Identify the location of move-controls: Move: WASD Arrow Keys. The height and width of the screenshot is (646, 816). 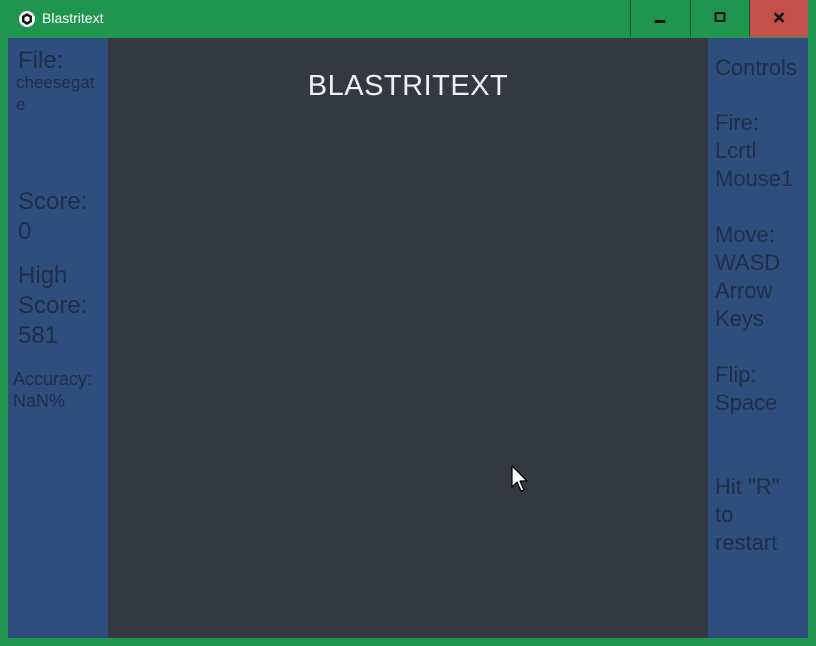
(748, 276).